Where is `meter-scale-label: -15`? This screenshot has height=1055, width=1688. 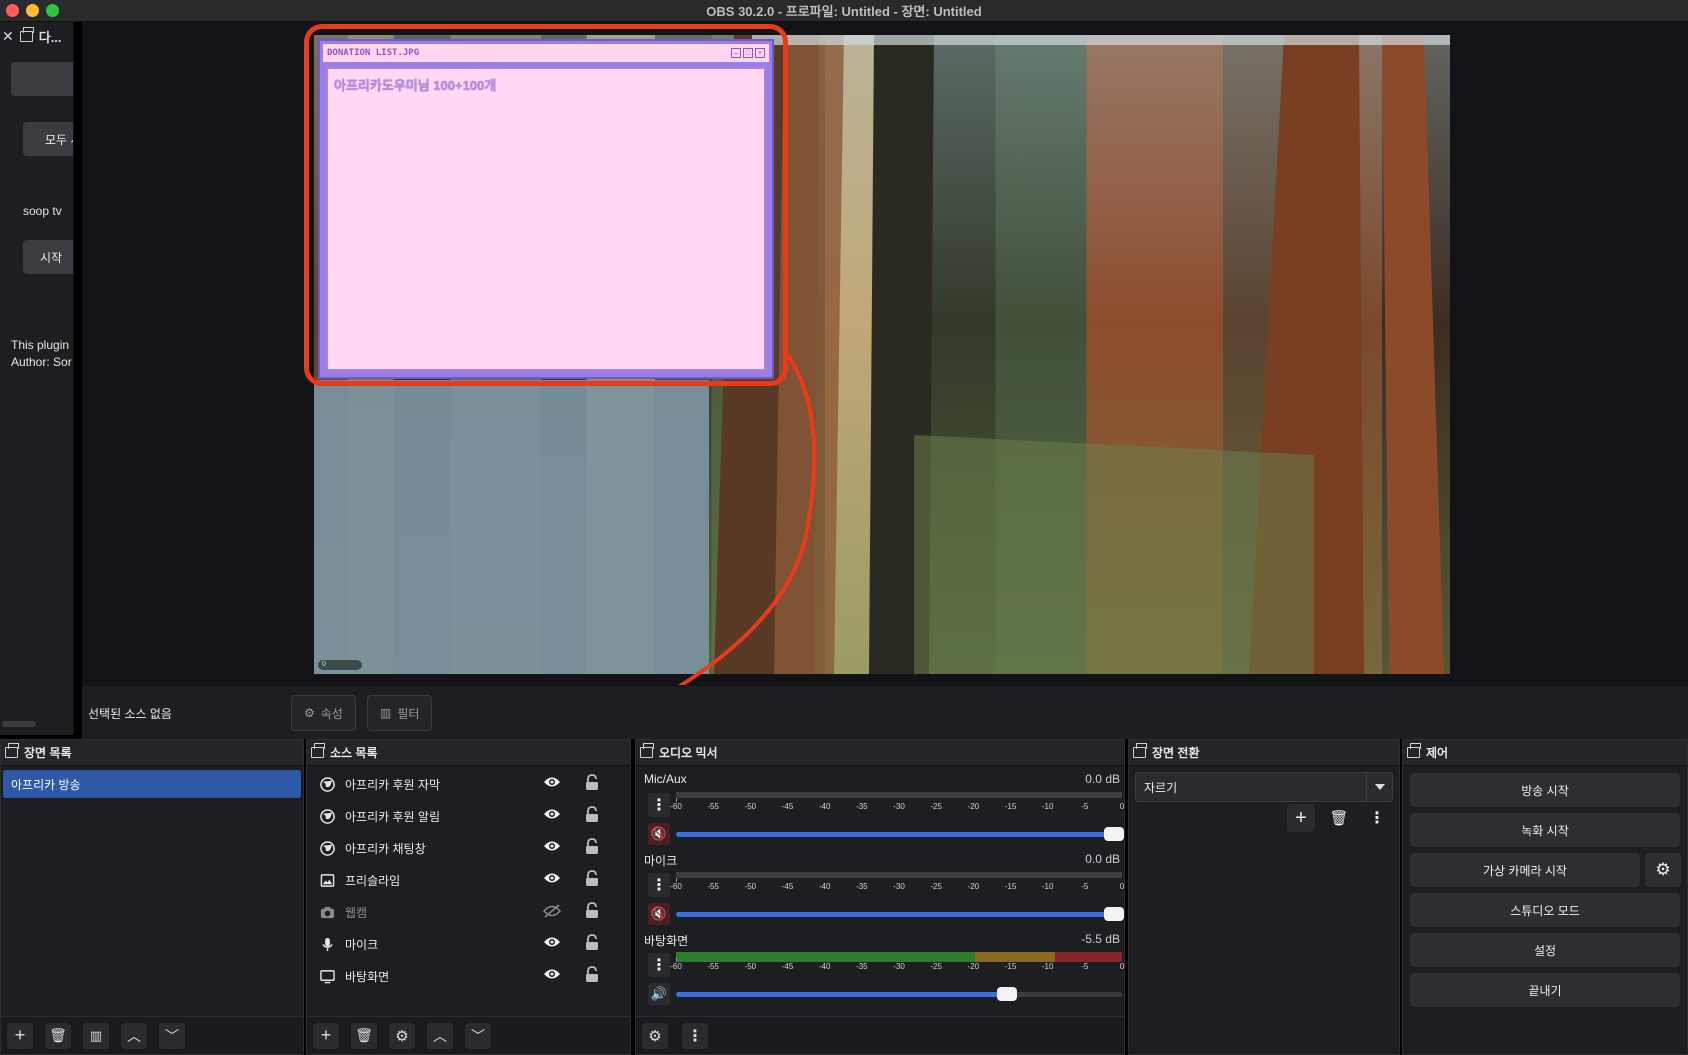
meter-scale-label: -15 is located at coordinates (1010, 966).